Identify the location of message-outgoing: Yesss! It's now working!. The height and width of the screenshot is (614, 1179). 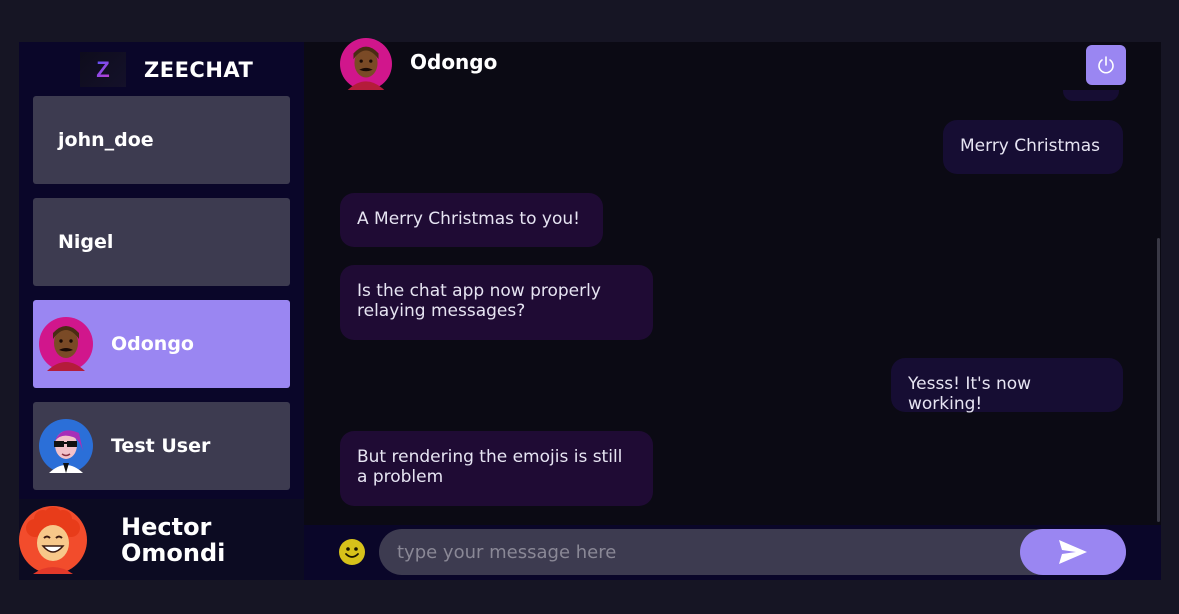
(1007, 386).